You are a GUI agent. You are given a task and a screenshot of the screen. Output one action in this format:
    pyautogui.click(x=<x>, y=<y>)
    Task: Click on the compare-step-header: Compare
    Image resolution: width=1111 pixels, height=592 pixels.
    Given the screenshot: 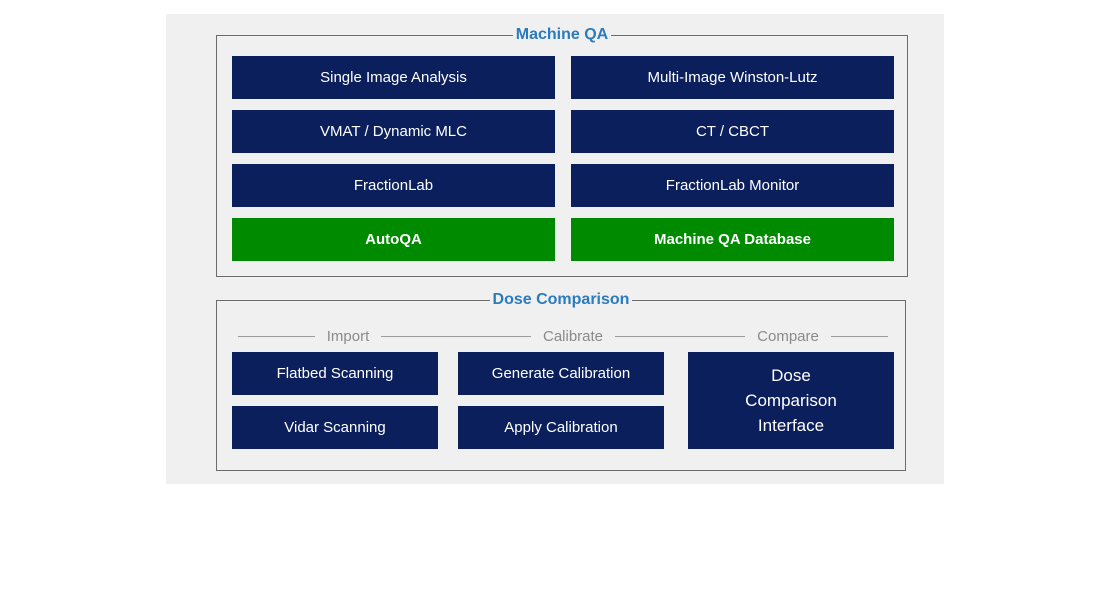 What is the action you would take?
    pyautogui.click(x=788, y=336)
    